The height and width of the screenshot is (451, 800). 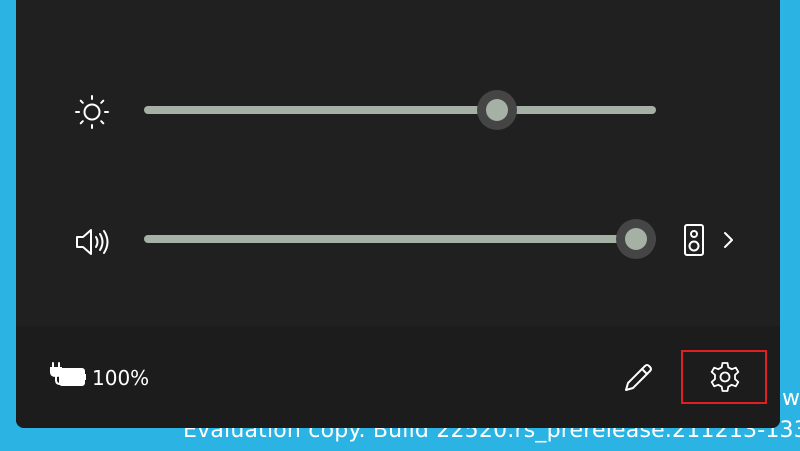 What do you see at coordinates (638, 378) in the screenshot?
I see `pencil-icon` at bounding box center [638, 378].